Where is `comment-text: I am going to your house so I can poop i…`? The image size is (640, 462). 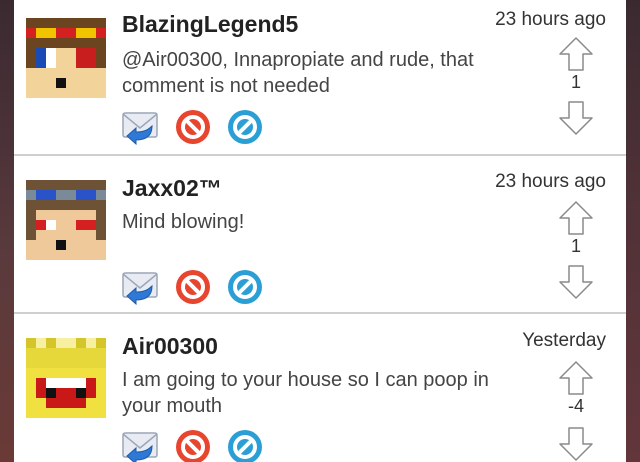 comment-text: I am going to your house so I can poop i… is located at coordinates (305, 393).